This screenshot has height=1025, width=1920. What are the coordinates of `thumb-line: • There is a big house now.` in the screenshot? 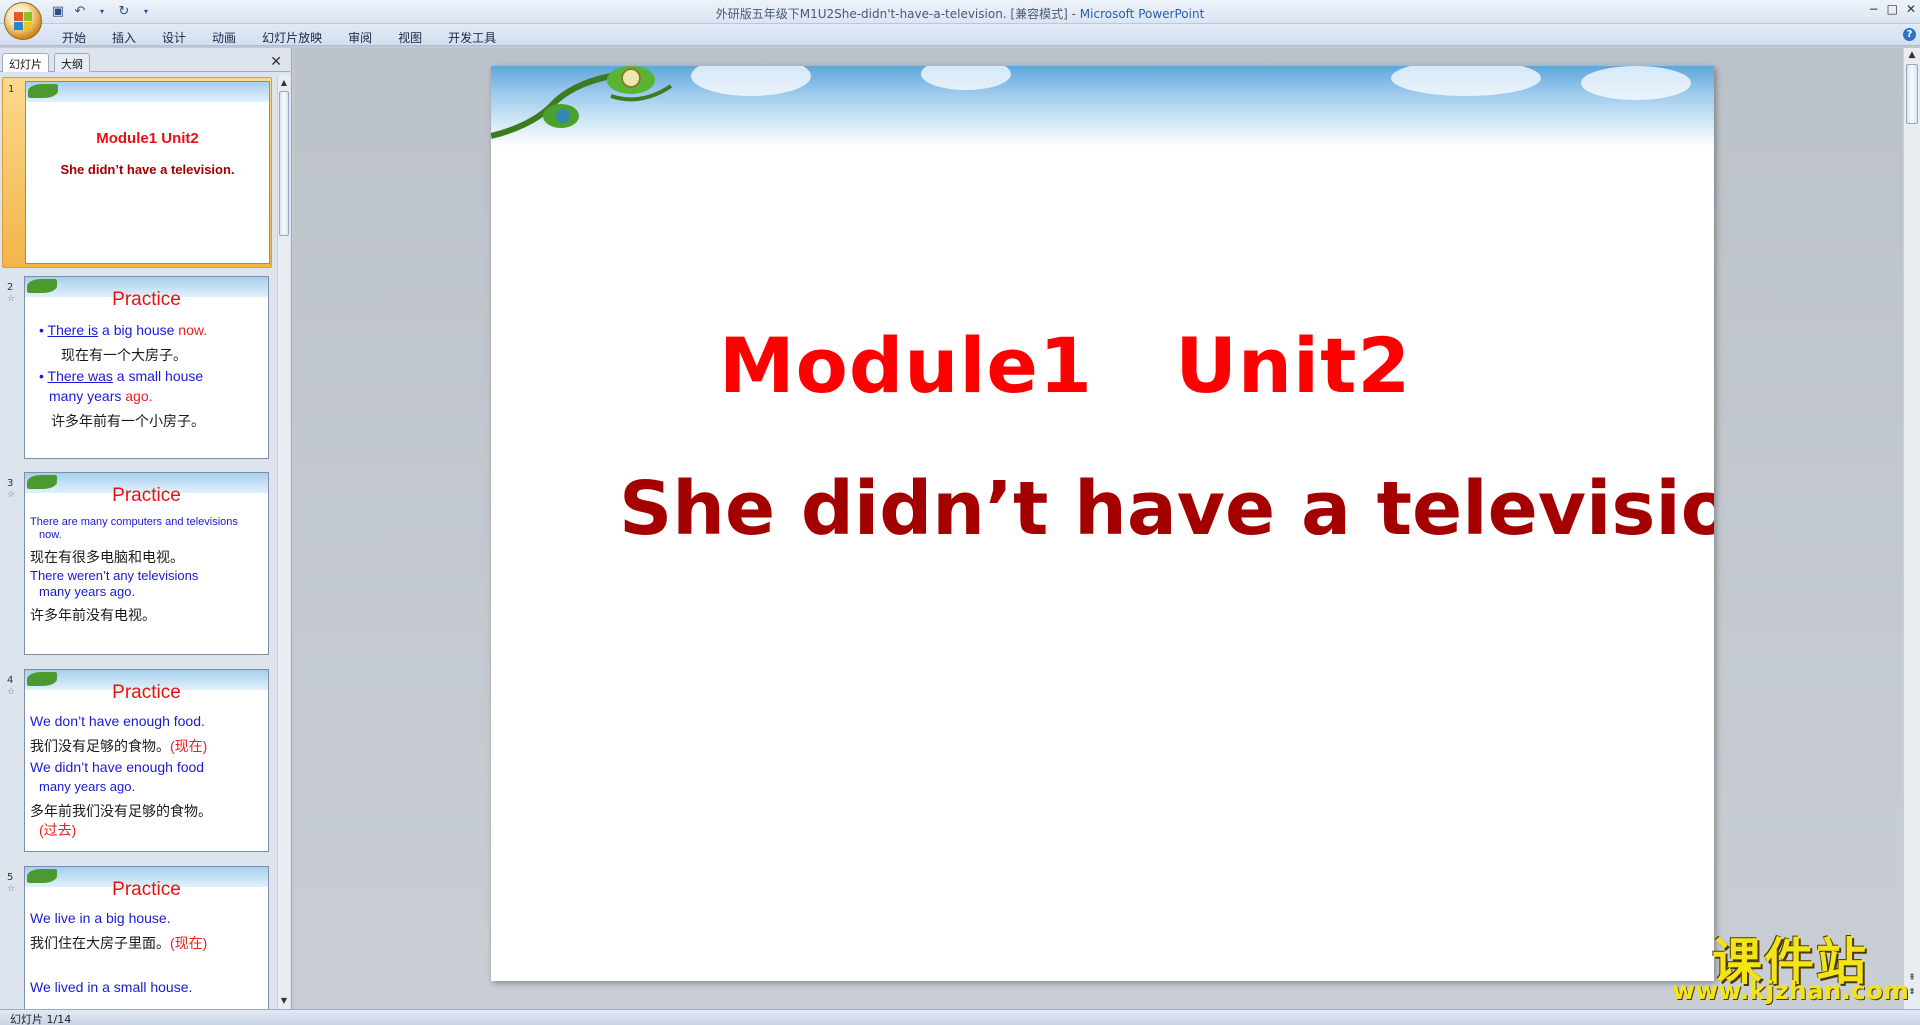 It's located at (123, 330).